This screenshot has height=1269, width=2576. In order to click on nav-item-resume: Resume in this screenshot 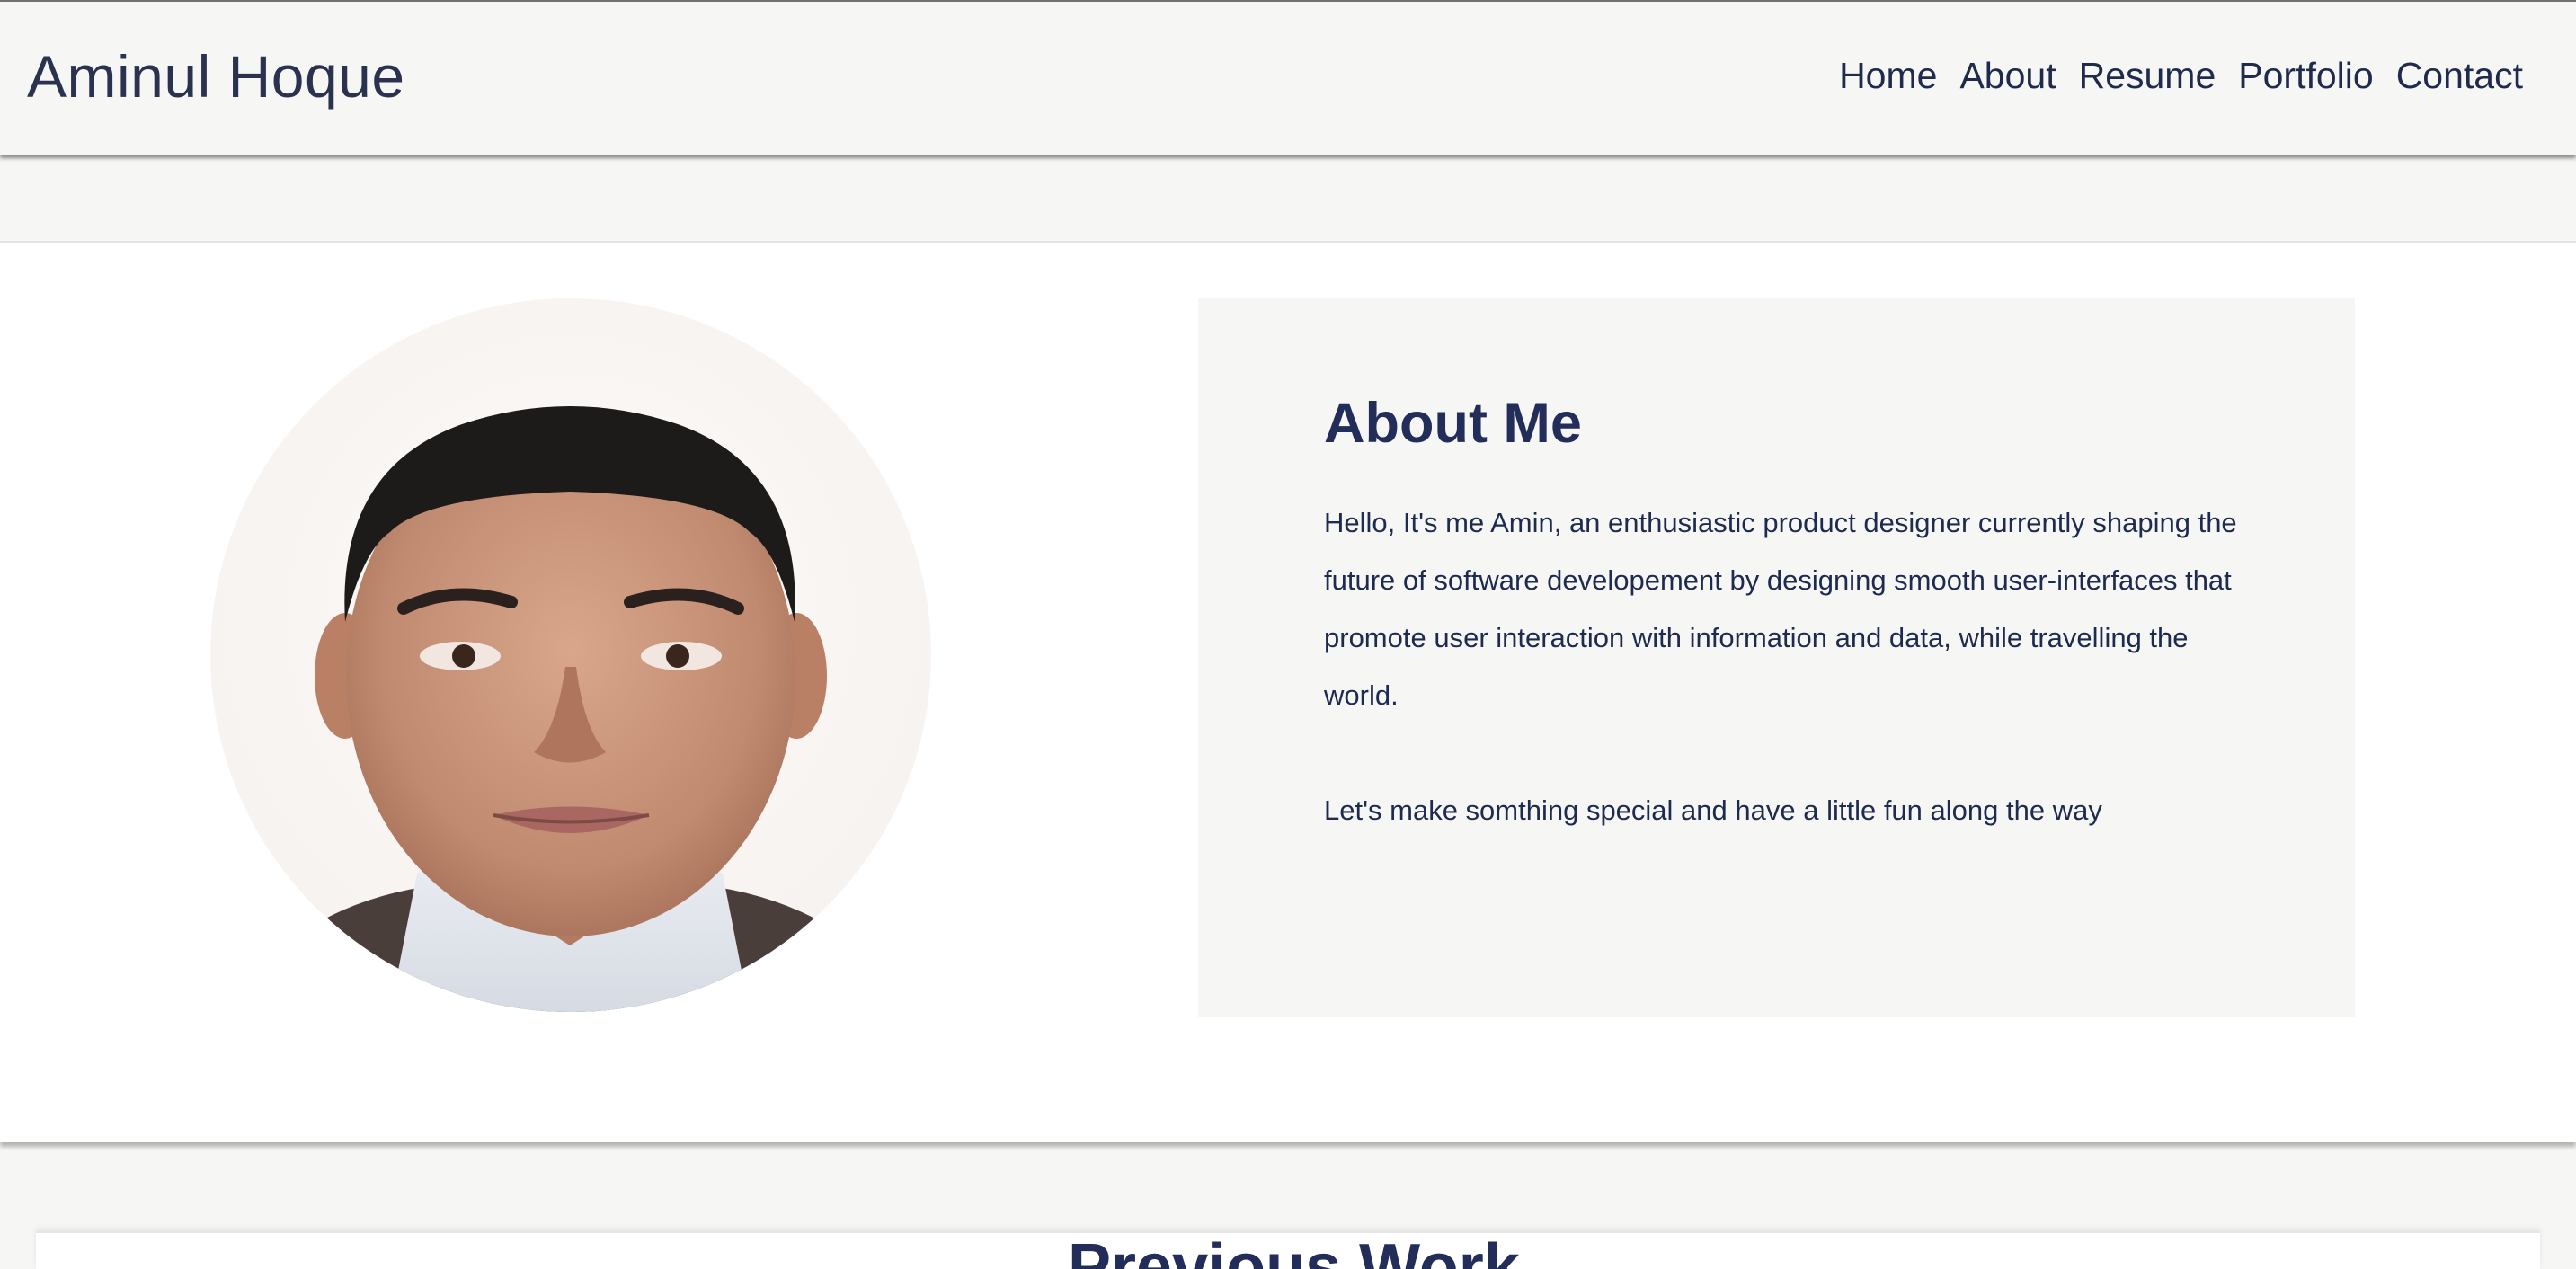, I will do `click(2147, 76)`.